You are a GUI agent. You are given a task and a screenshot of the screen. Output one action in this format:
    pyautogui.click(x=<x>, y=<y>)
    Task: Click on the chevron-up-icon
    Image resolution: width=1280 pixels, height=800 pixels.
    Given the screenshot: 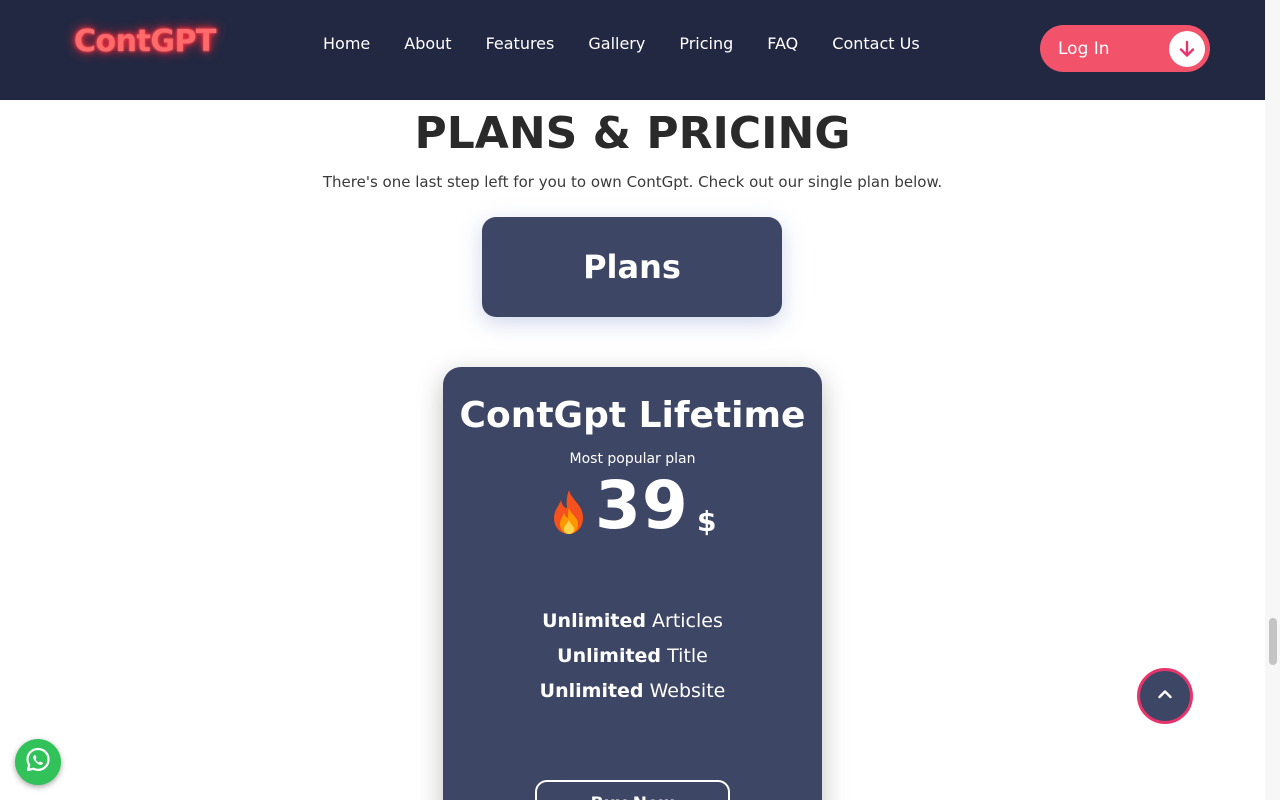 What is the action you would take?
    pyautogui.click(x=1165, y=696)
    